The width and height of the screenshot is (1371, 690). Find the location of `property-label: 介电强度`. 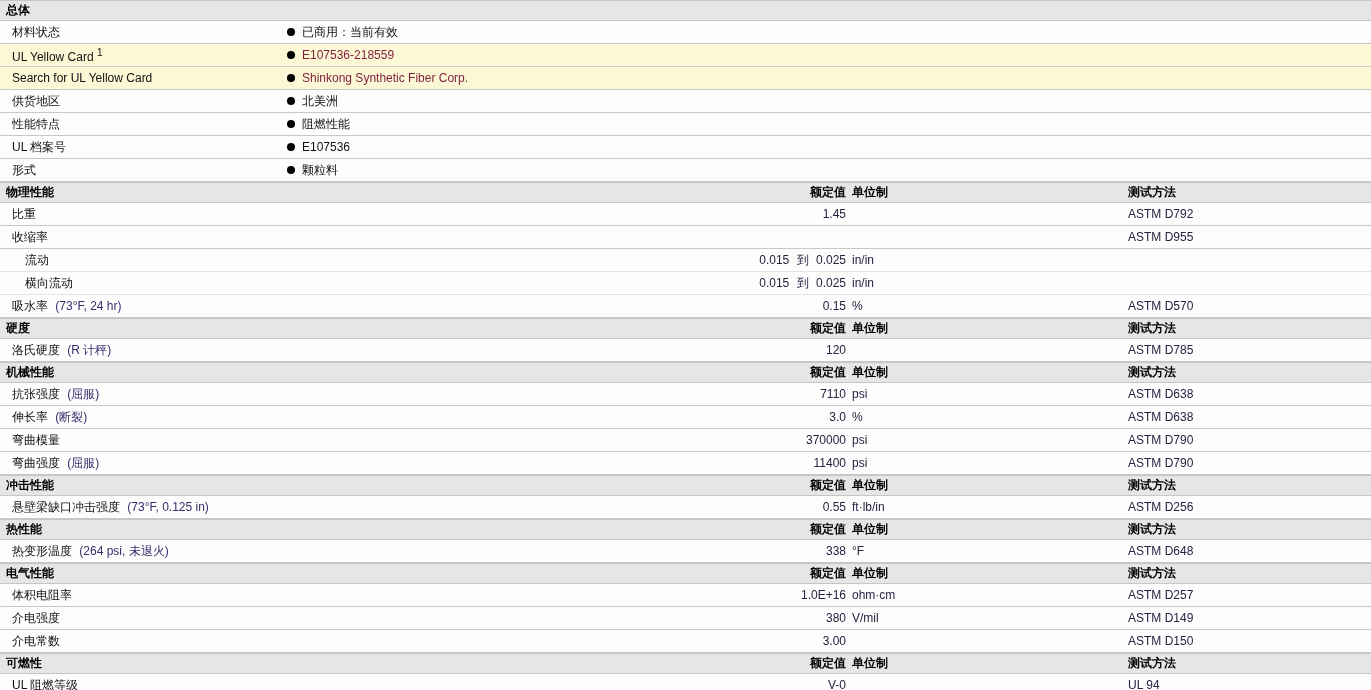

property-label: 介电强度 is located at coordinates (36, 617).